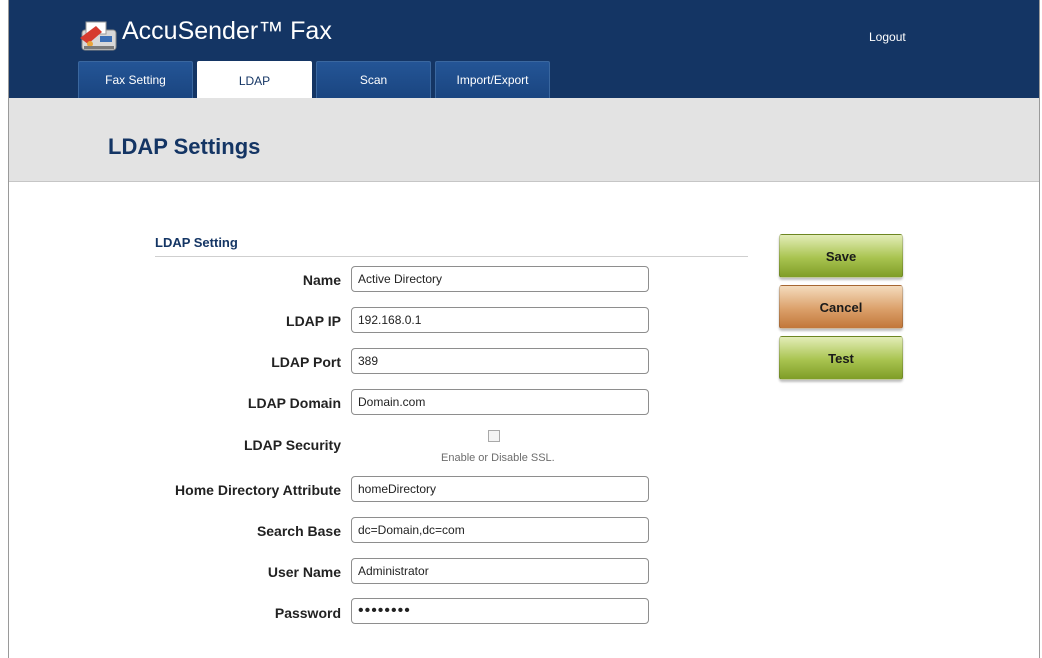 The width and height of the screenshot is (1042, 658). Describe the element at coordinates (451, 256) in the screenshot. I see `section-divider` at that location.